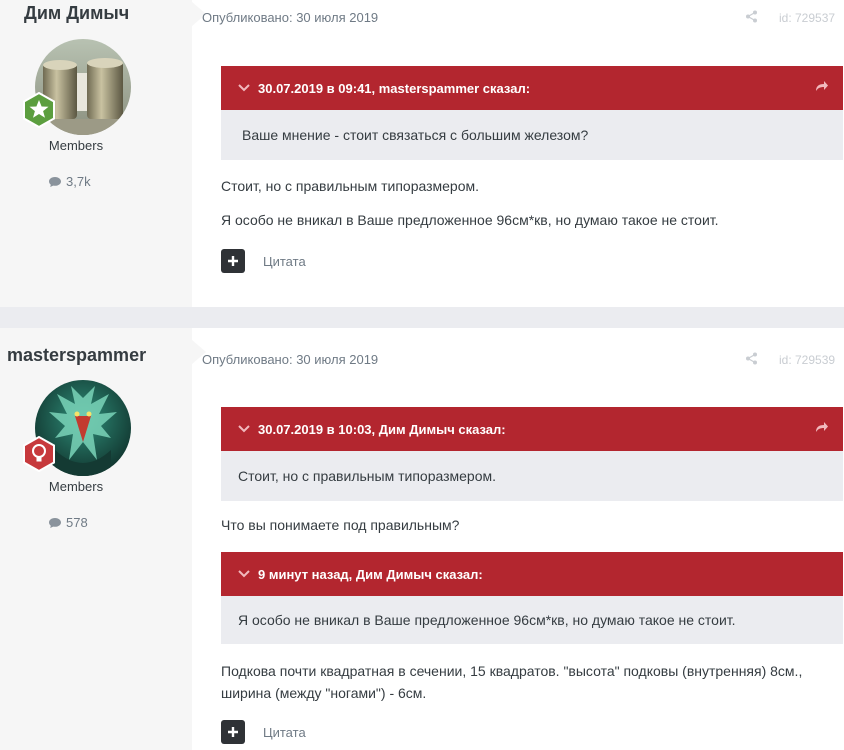  What do you see at coordinates (76, 13) in the screenshot?
I see `author-name: Дим Димыч` at bounding box center [76, 13].